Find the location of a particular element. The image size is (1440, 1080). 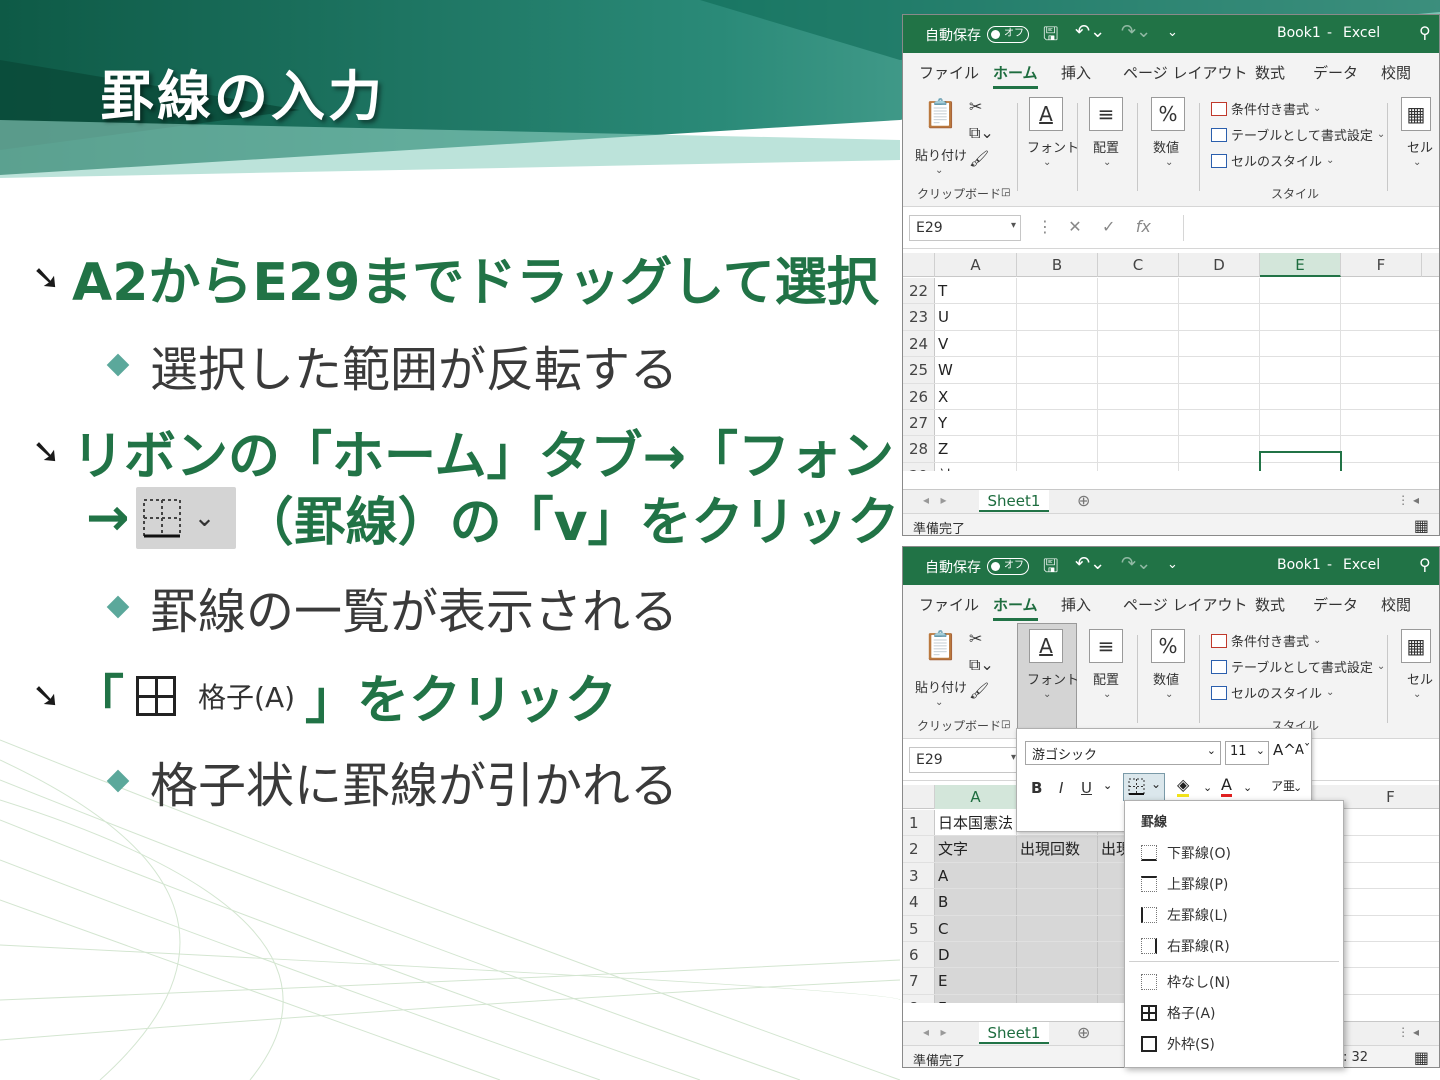

grid-cell: 計 is located at coordinates (976, 466).